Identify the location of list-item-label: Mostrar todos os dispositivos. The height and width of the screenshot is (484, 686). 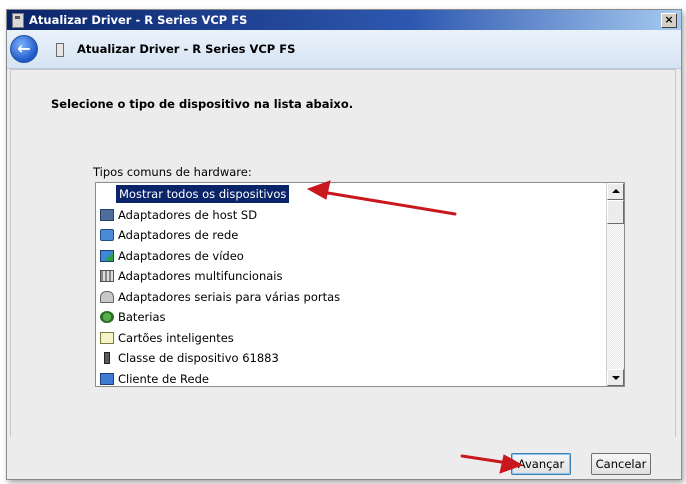
(203, 194).